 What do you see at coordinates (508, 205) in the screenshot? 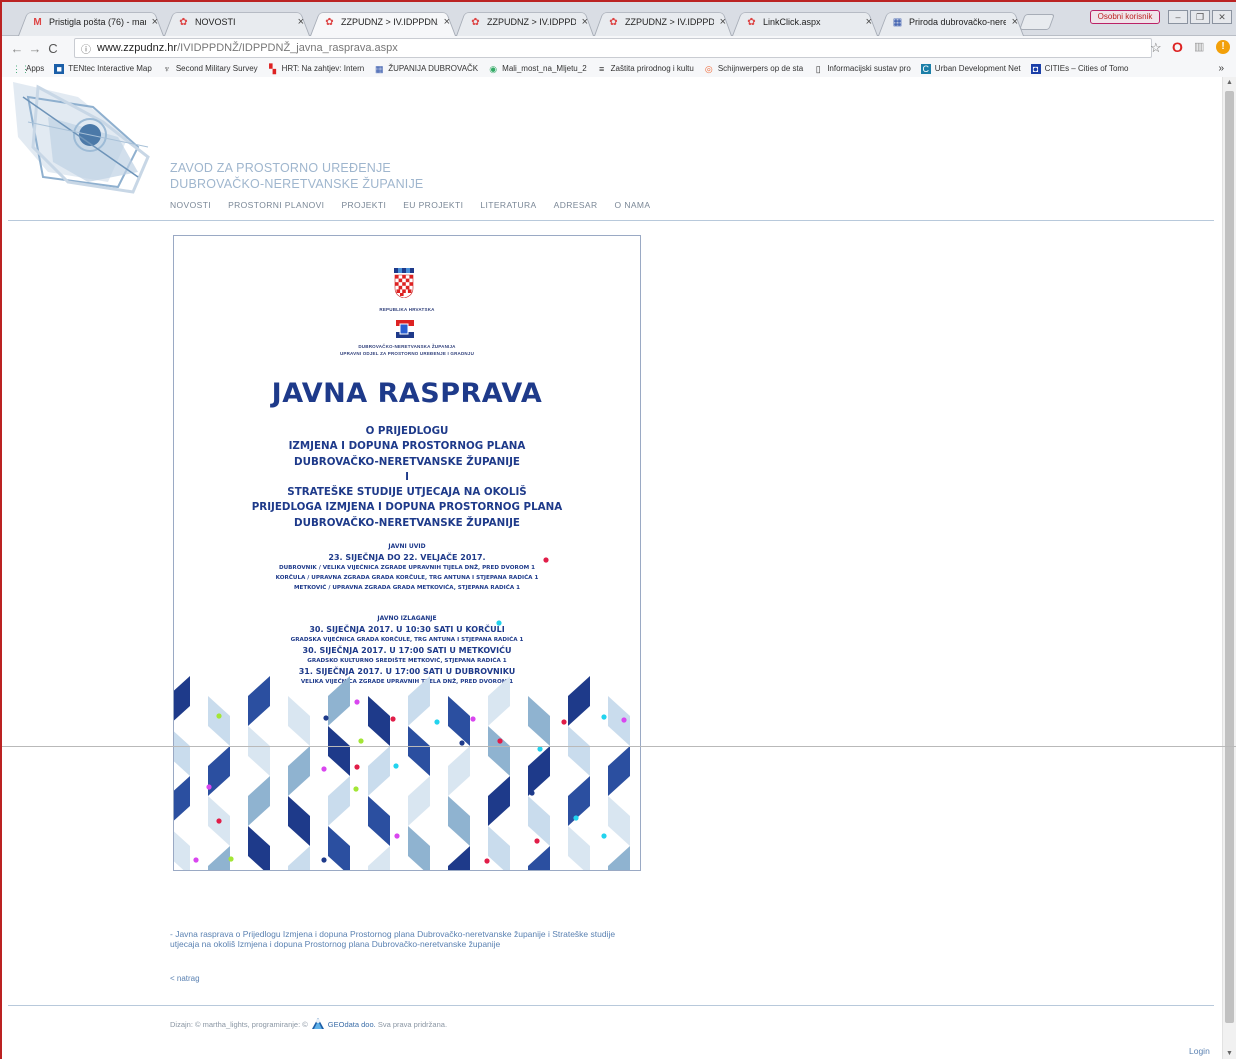
I see `nav-item-literatura: LITERATURA` at bounding box center [508, 205].